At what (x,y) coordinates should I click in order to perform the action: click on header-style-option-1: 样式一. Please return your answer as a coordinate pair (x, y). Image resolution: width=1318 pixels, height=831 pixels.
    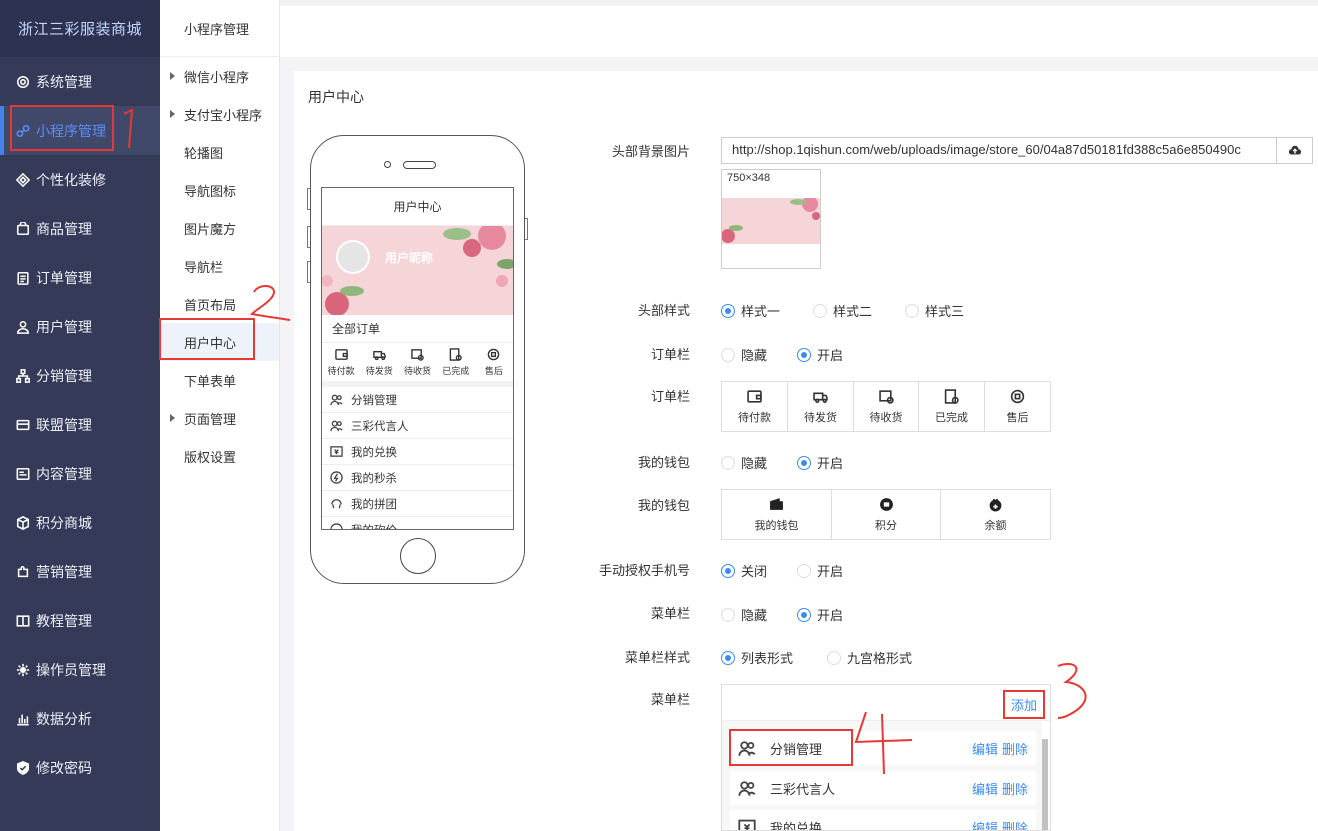
    Looking at the image, I should click on (750, 310).